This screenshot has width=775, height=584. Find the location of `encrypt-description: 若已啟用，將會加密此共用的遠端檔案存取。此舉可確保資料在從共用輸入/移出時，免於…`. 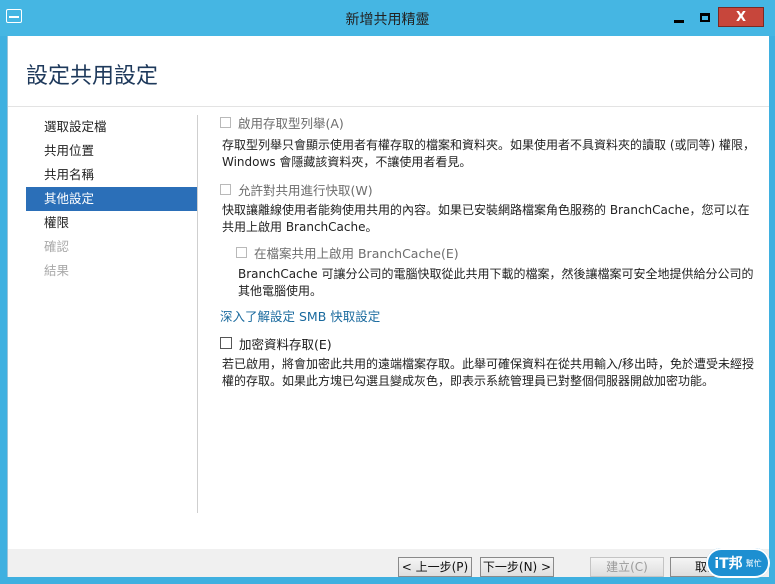

encrypt-description: 若已啟用，將會加密此共用的遠端檔案存取。此舉可確保資料在從共用輸入/移出時，免於… is located at coordinates (488, 372).